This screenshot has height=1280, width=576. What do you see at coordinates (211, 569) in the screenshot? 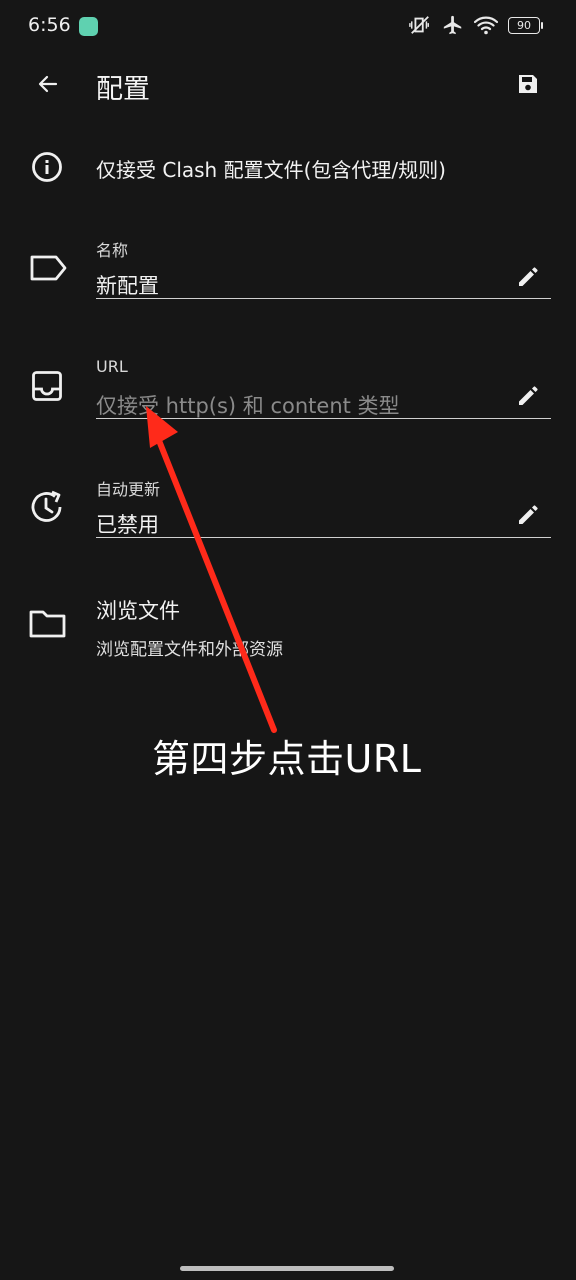
I see `annotation-arrow` at bounding box center [211, 569].